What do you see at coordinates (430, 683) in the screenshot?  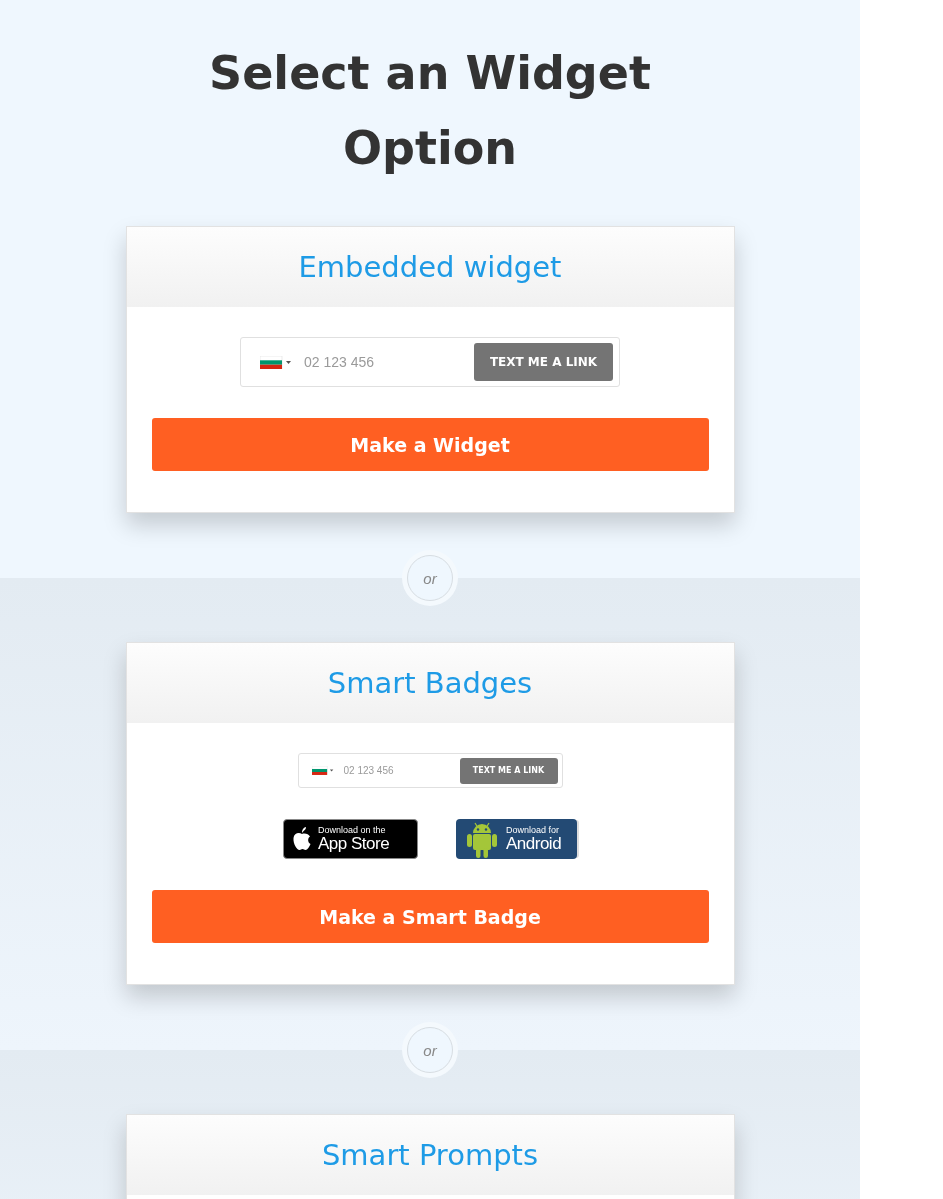 I see `card-title: Smart Badges` at bounding box center [430, 683].